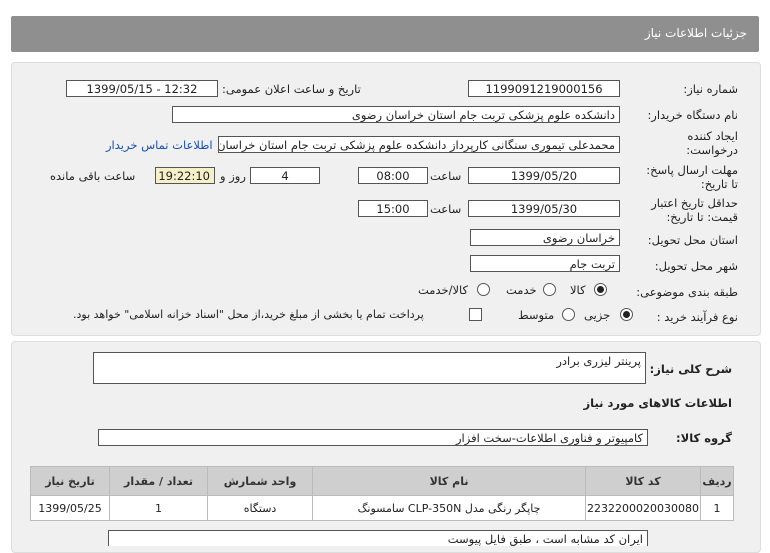 The height and width of the screenshot is (553, 770). What do you see at coordinates (385, 34) in the screenshot?
I see `page-header: جزئیات اطلاعات نیاز` at bounding box center [385, 34].